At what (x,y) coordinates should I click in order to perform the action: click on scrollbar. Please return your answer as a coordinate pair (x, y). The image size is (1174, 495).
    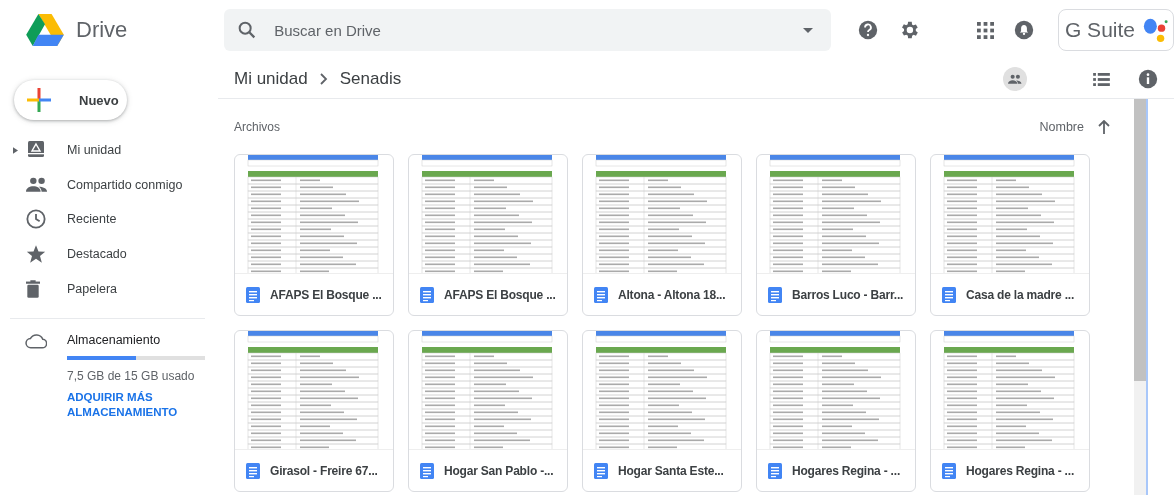
    Looking at the image, I should click on (1141, 297).